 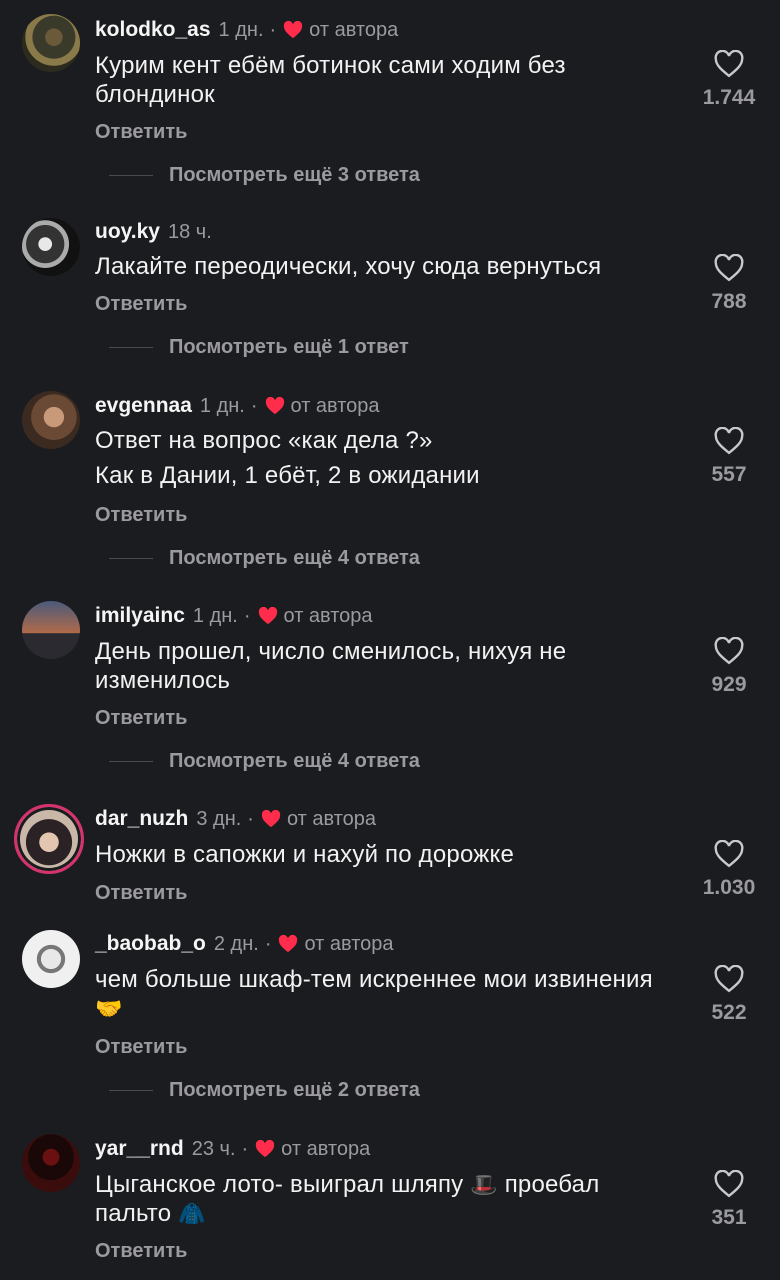 I want to click on username: kolodko_as, so click(x=153, y=30).